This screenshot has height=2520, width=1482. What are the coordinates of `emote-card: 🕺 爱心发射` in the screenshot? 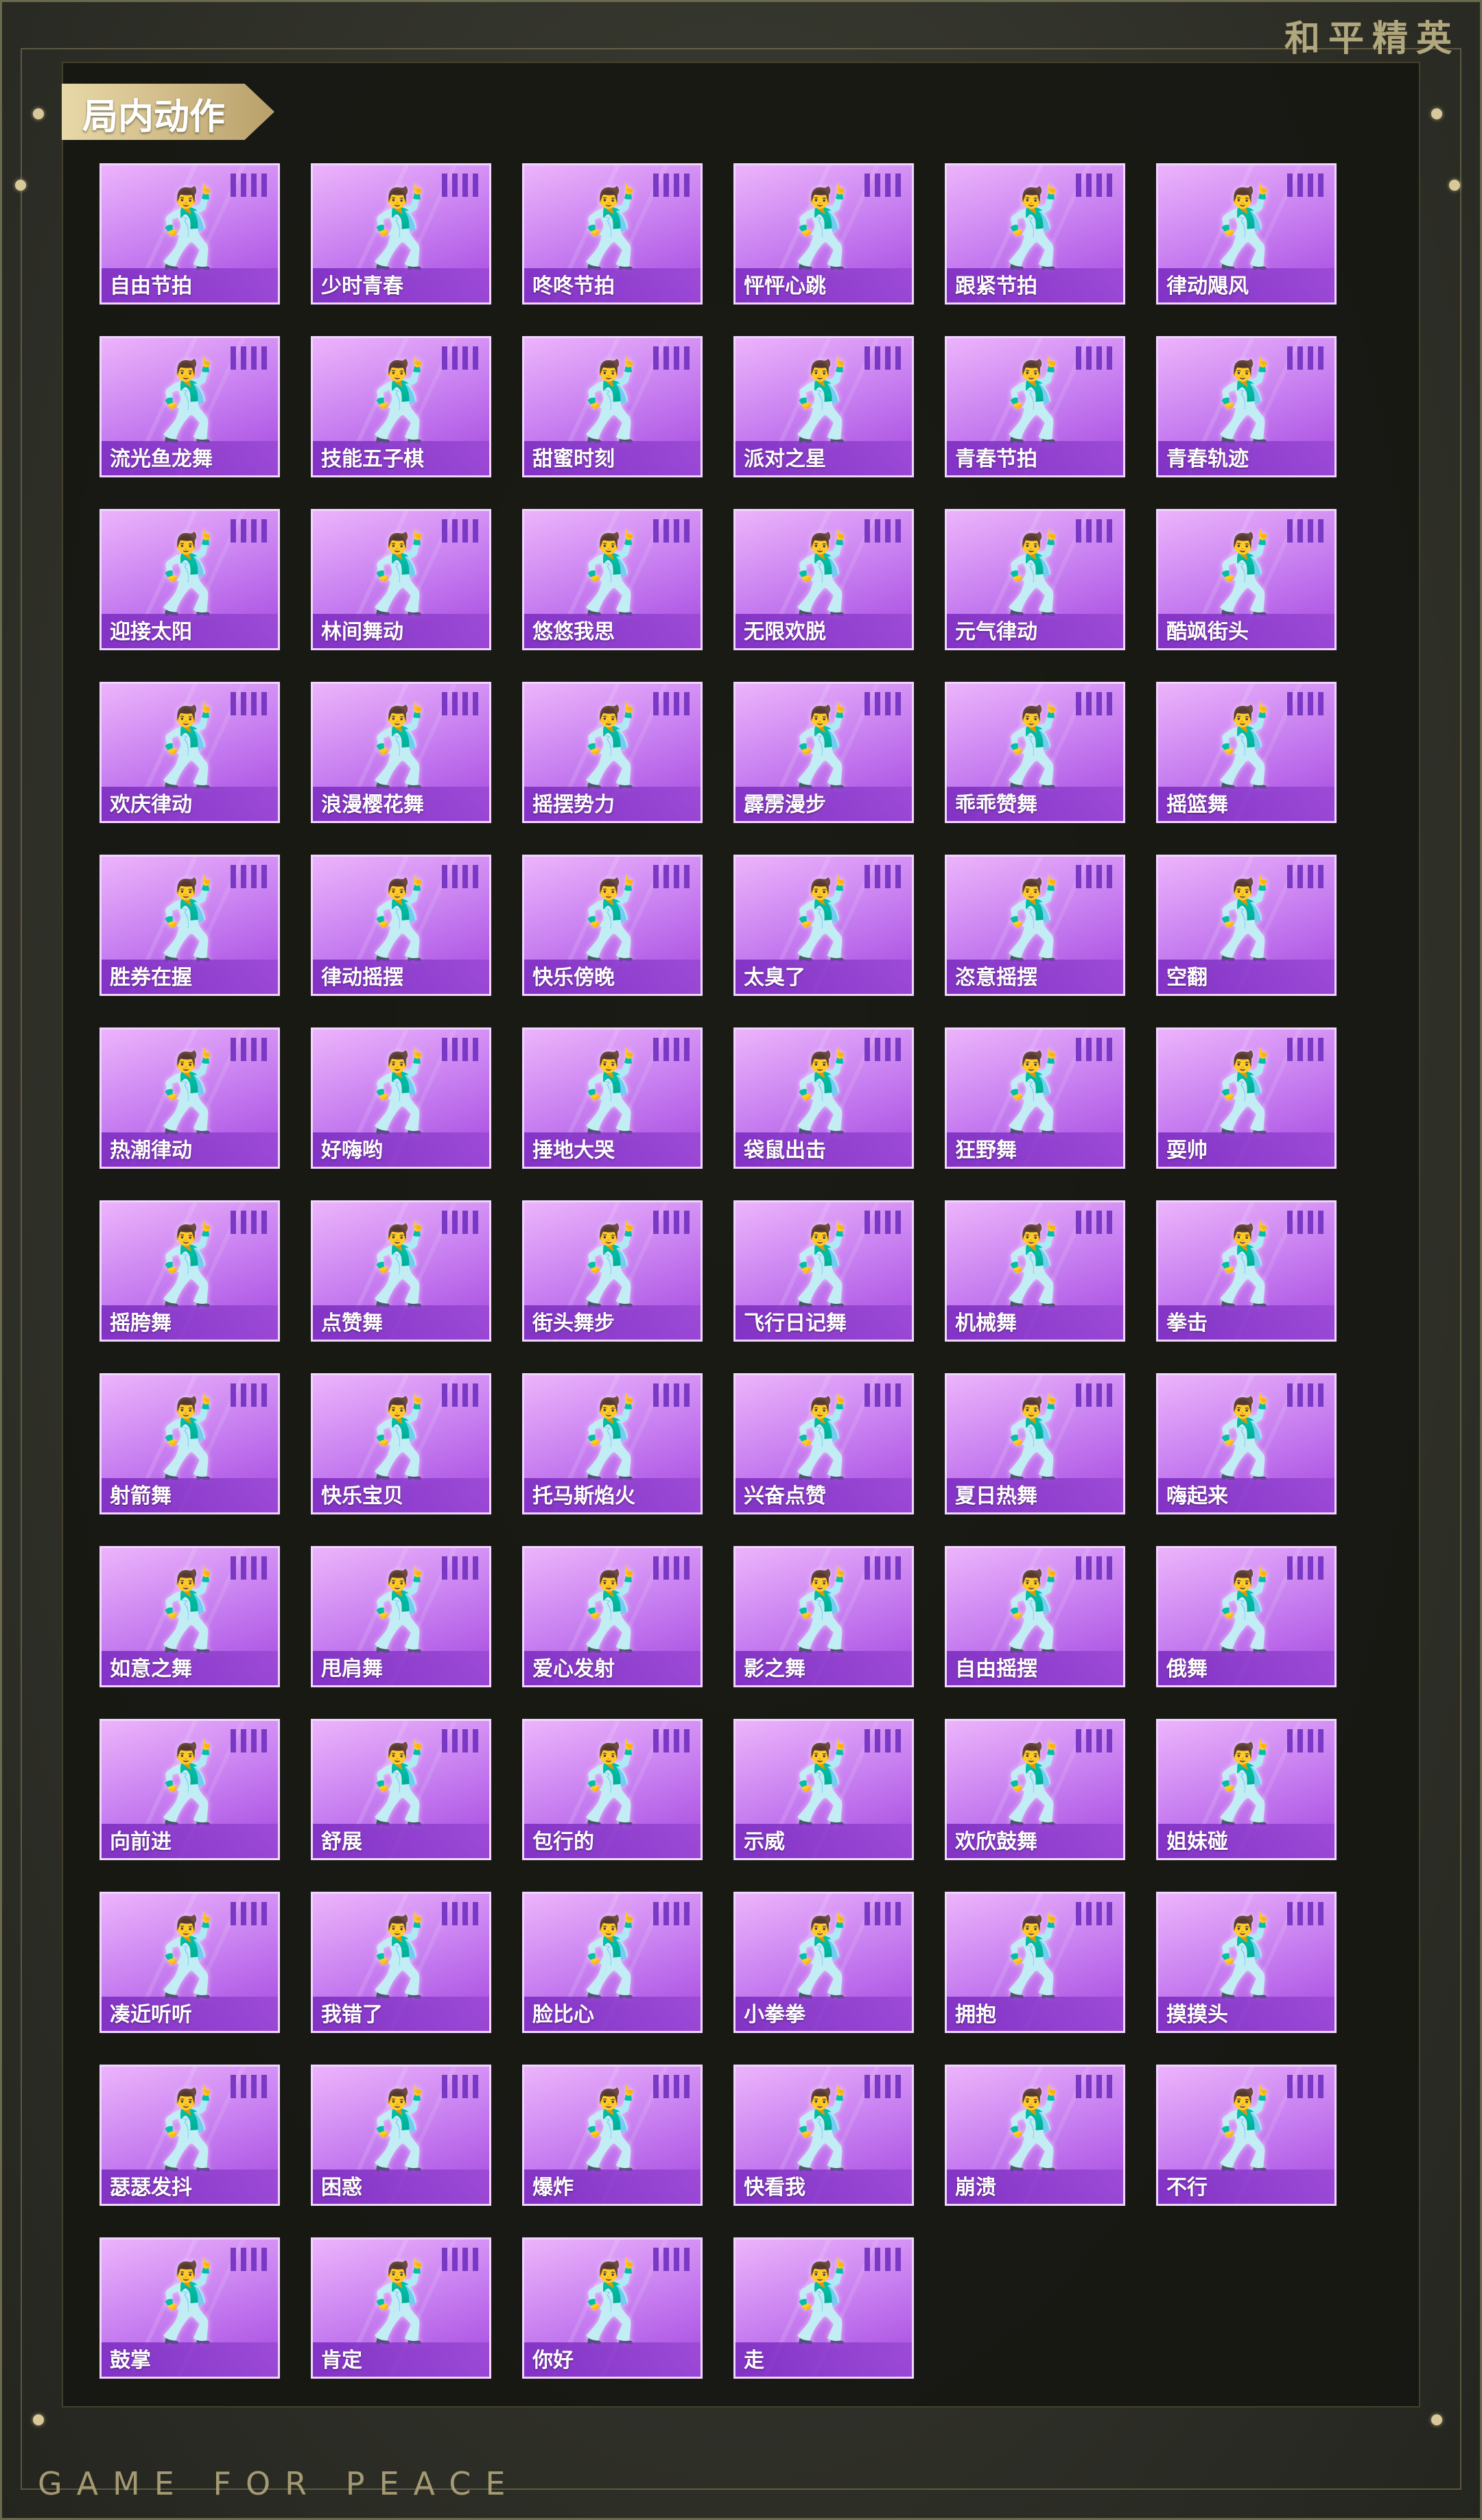 It's located at (612, 1616).